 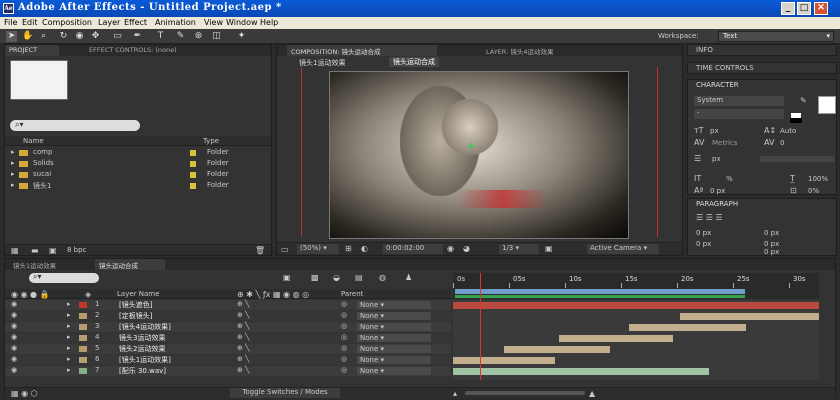 What do you see at coordinates (788, 131) in the screenshot?
I see `leading-value: Auto` at bounding box center [788, 131].